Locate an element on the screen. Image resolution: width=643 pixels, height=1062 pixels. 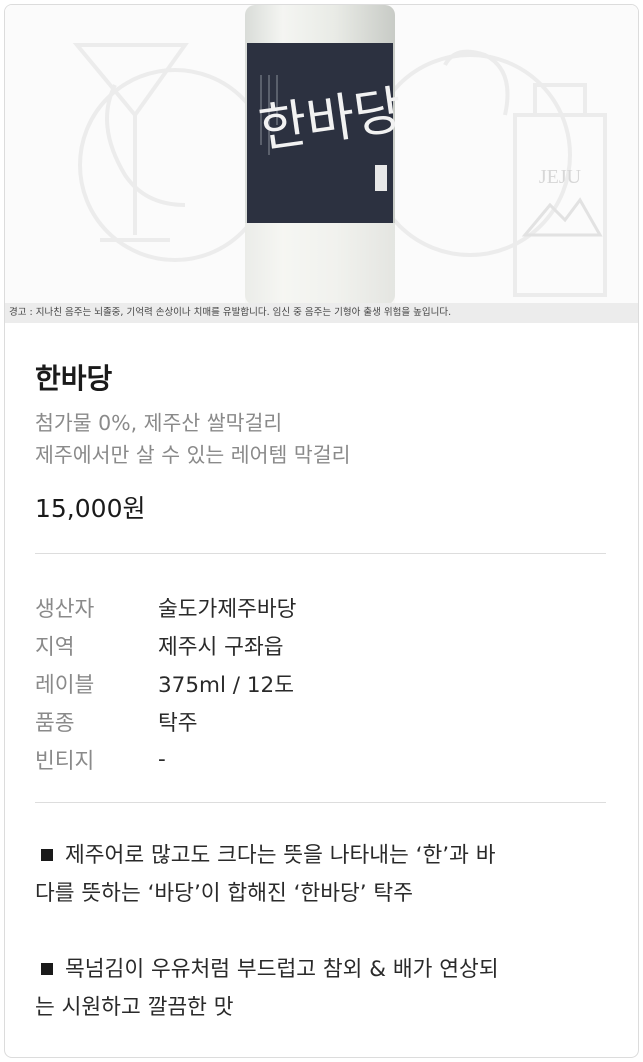
spec-row-label: 레이블 375ml / 12도 is located at coordinates (320, 683).